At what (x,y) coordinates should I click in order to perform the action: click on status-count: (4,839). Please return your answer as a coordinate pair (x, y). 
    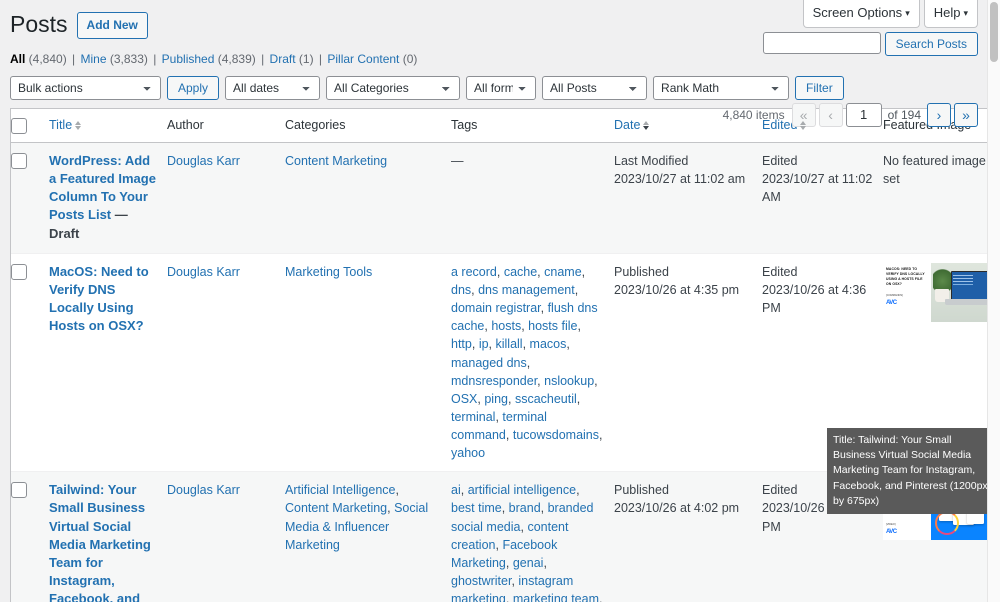
    Looking at the image, I should click on (235, 58).